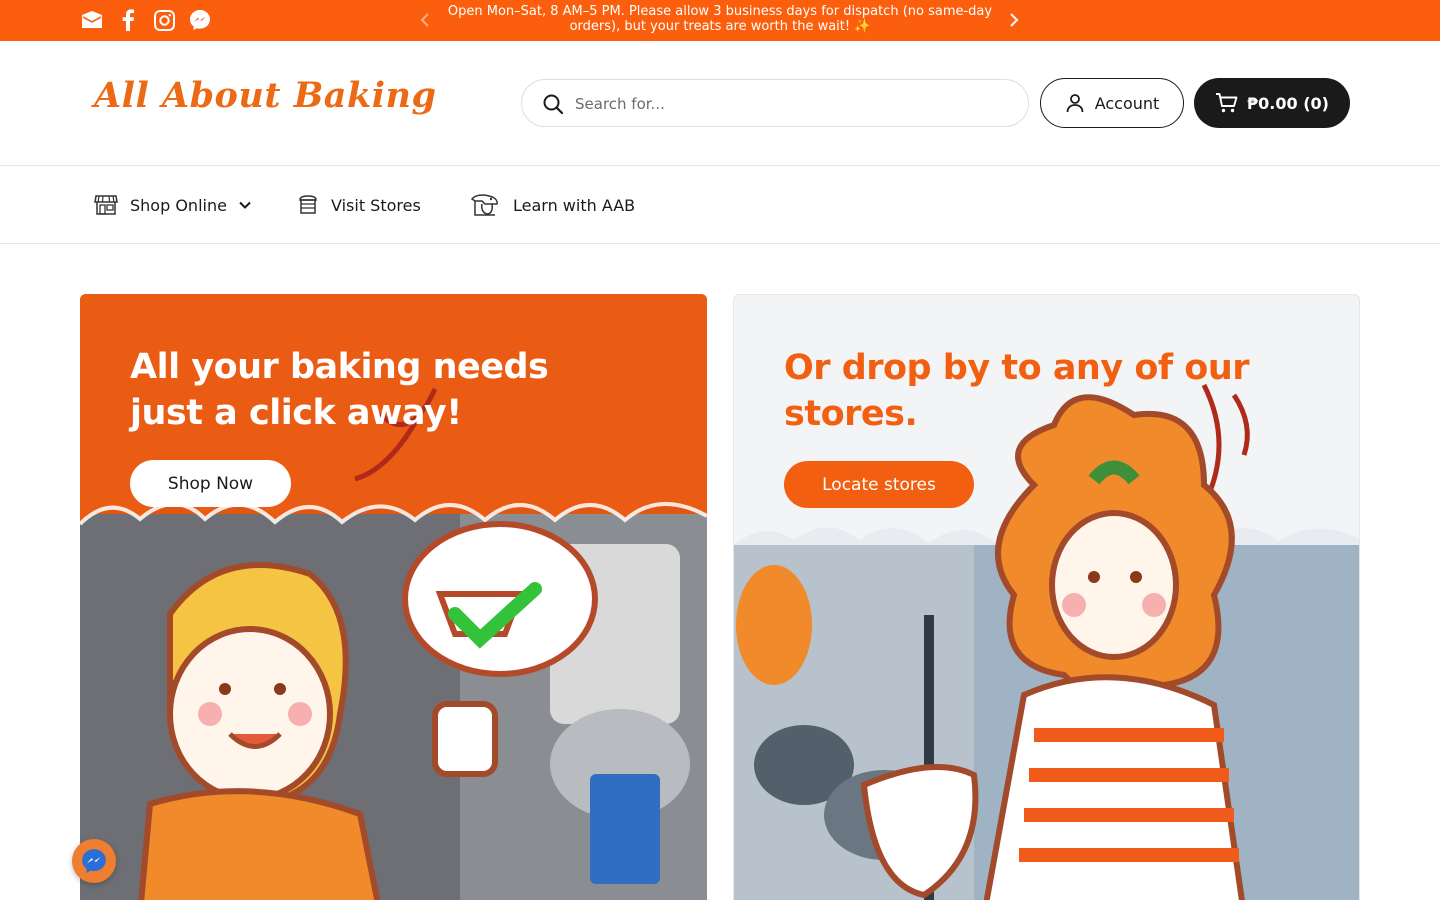  I want to click on nav-item-visit-stores: Visit Stores, so click(359, 205).